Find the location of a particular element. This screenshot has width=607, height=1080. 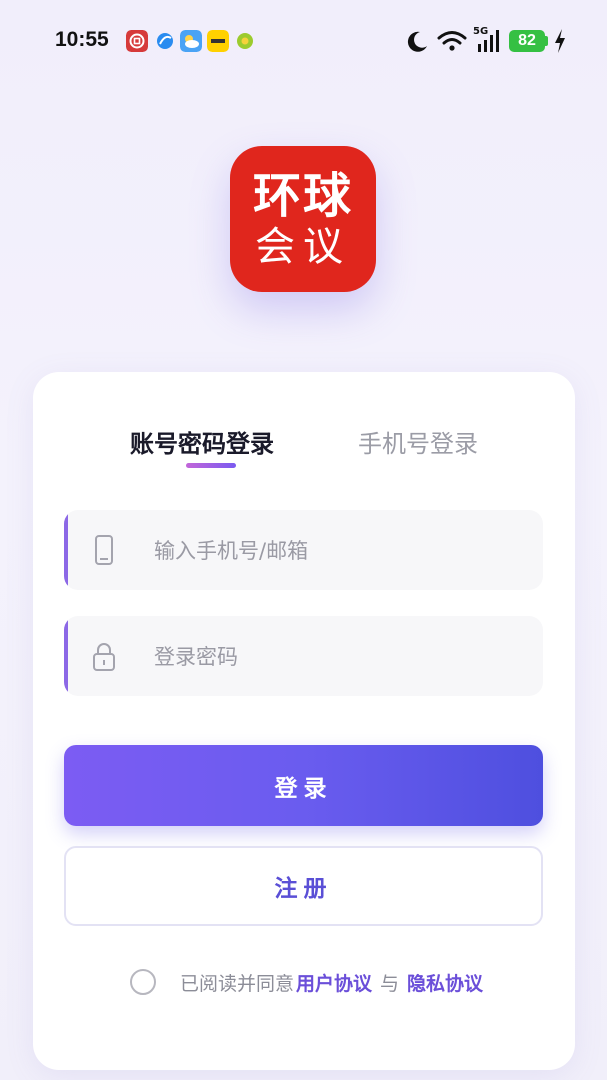

register-button: 注册 is located at coordinates (303, 886).